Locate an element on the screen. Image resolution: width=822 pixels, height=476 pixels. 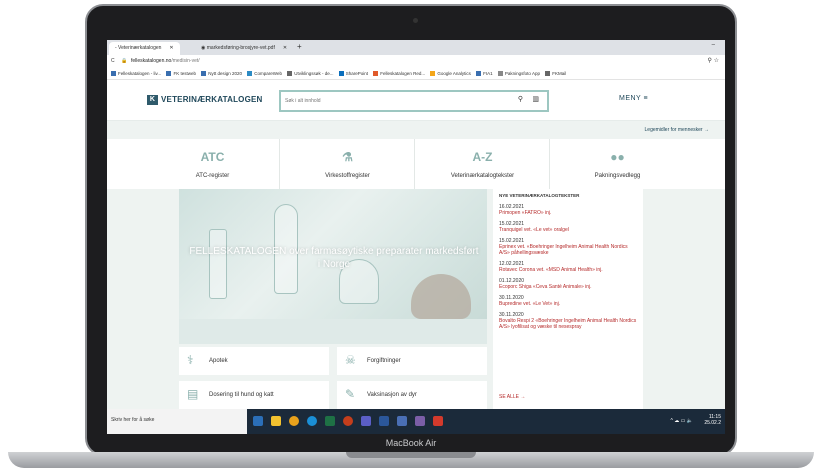
bookmark-item: Google Analytics is located at coordinates (450, 74).